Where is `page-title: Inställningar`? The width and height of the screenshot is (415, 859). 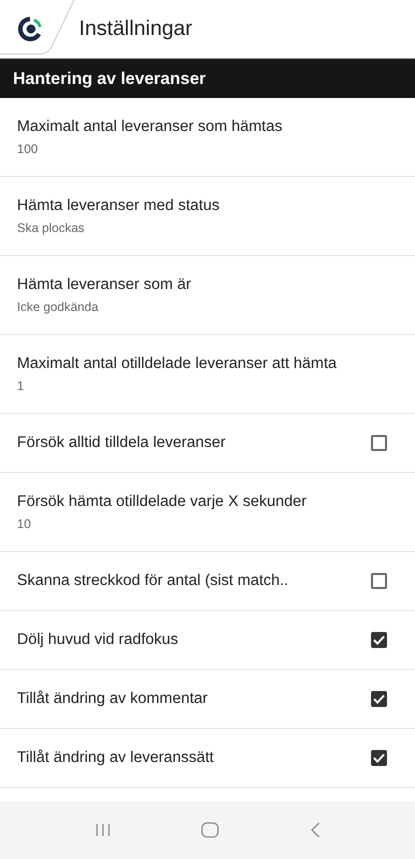 page-title: Inställningar is located at coordinates (135, 29).